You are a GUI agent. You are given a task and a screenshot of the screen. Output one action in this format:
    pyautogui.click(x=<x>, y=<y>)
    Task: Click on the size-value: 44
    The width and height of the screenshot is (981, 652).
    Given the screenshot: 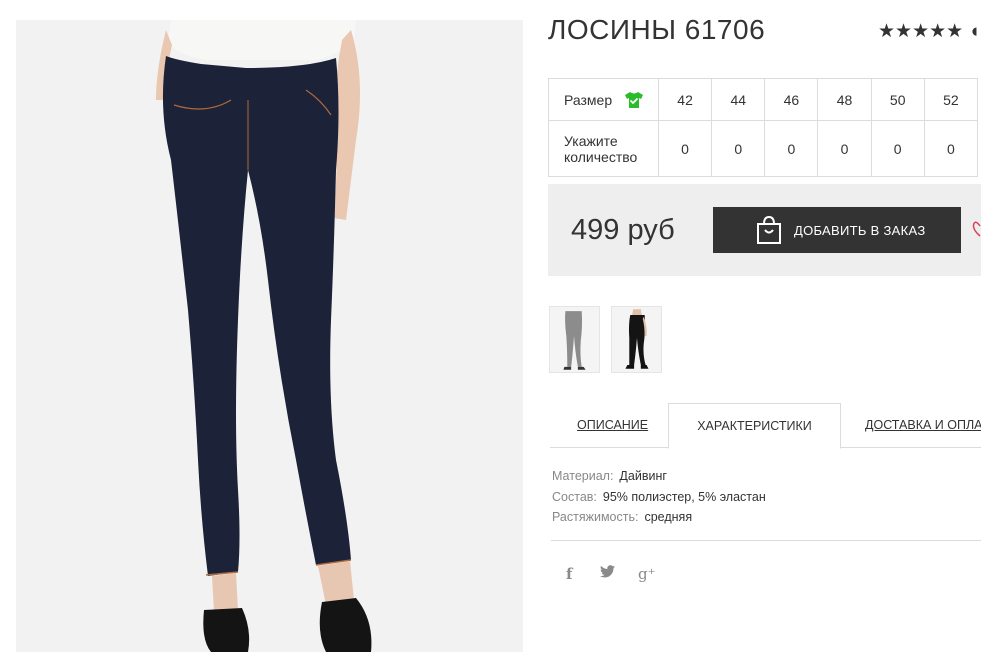 What is the action you would take?
    pyautogui.click(x=738, y=99)
    